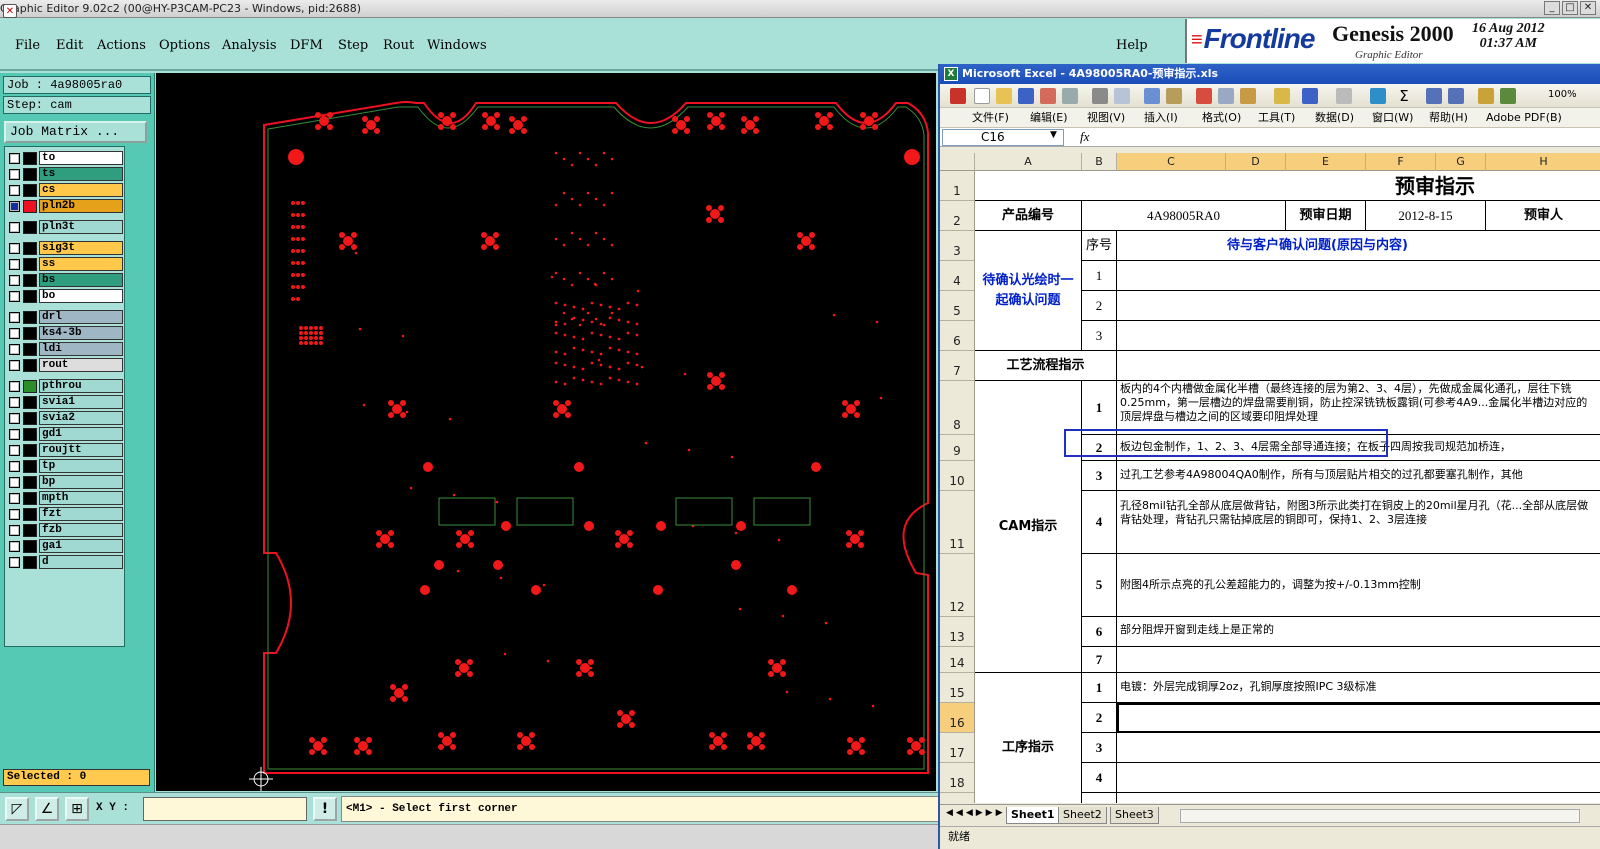  I want to click on name-box: C16, so click(1003, 137).